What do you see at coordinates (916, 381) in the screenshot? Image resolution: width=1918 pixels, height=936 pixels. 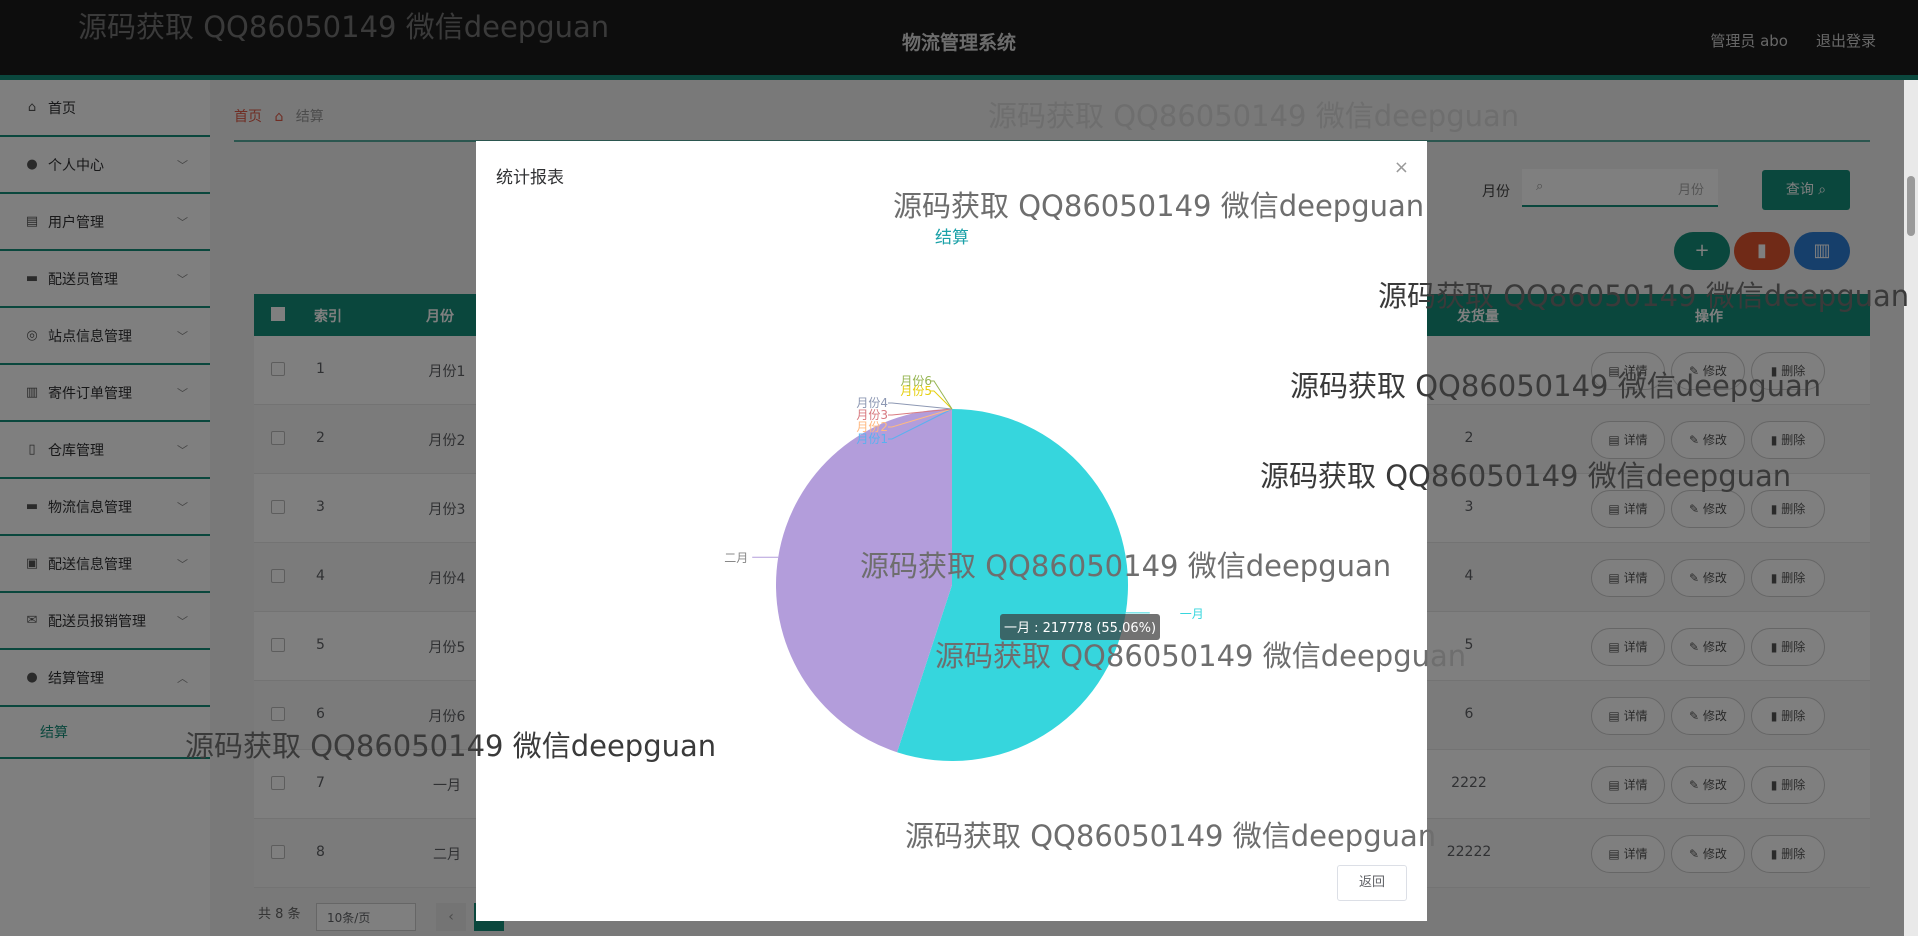 I see `pie-label: 月份6` at bounding box center [916, 381].